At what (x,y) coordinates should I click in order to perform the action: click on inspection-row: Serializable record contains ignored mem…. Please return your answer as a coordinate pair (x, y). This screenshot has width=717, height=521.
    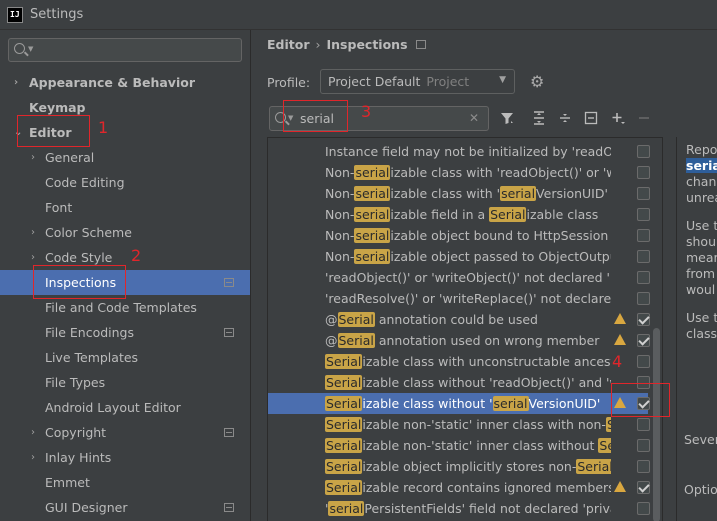
    Looking at the image, I should click on (459, 487).